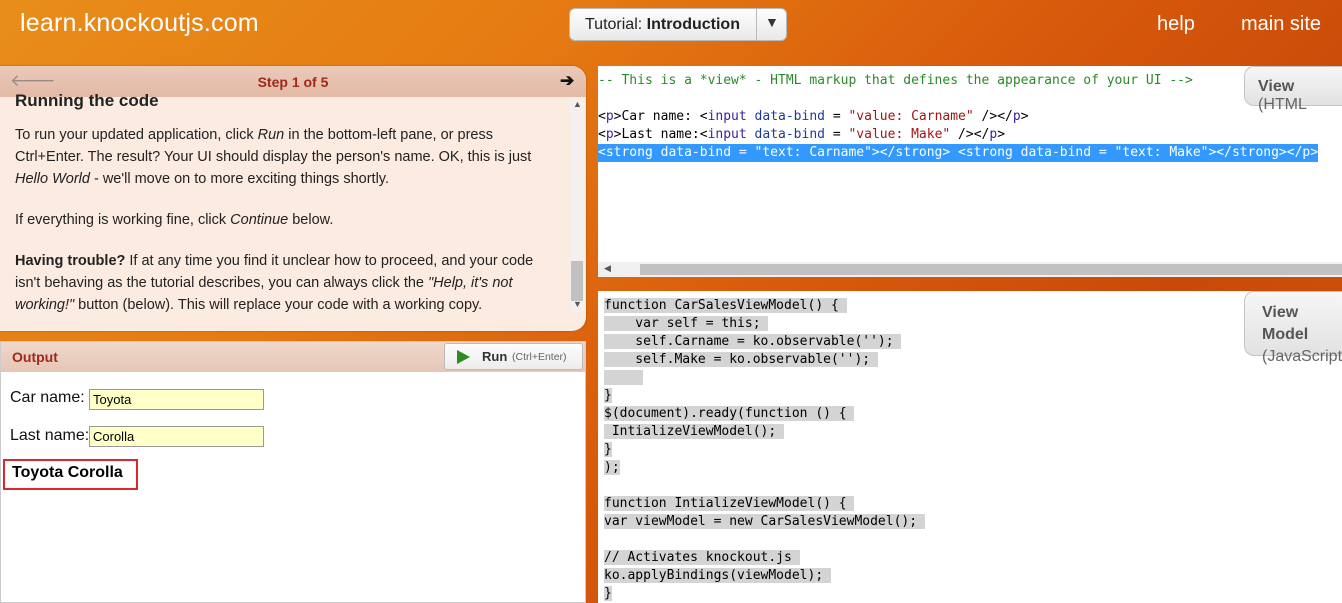  Describe the element at coordinates (694, 431) in the screenshot. I see `code-line: IntializeViewModel();` at that location.